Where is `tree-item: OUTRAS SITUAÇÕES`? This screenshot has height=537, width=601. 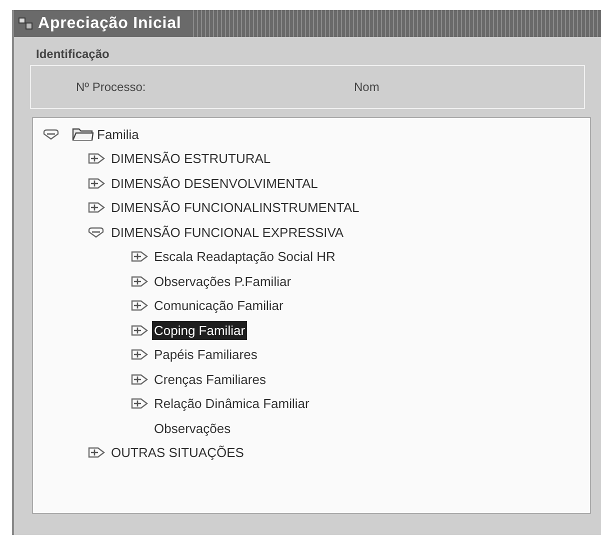 tree-item: OUTRAS SITUAÇÕES is located at coordinates (177, 452).